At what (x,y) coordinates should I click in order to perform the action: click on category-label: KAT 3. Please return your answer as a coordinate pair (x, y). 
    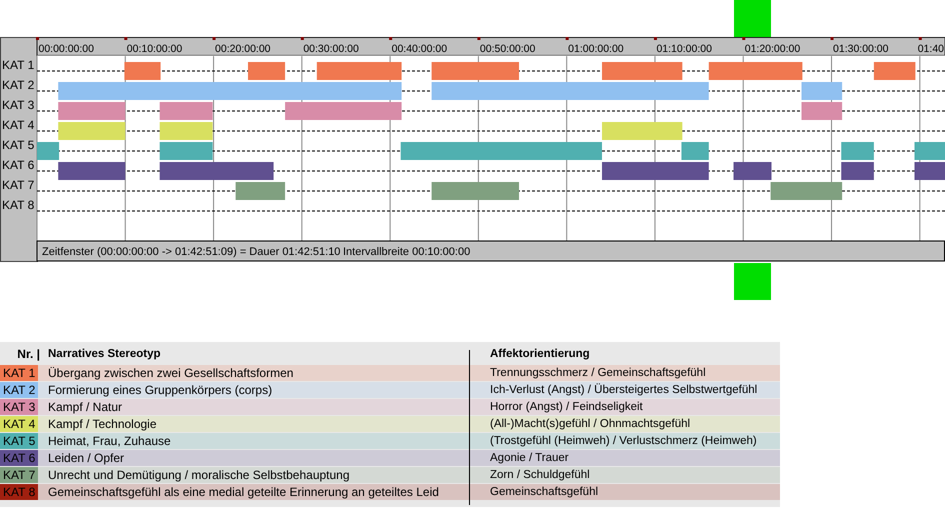
    Looking at the image, I should click on (18, 105).